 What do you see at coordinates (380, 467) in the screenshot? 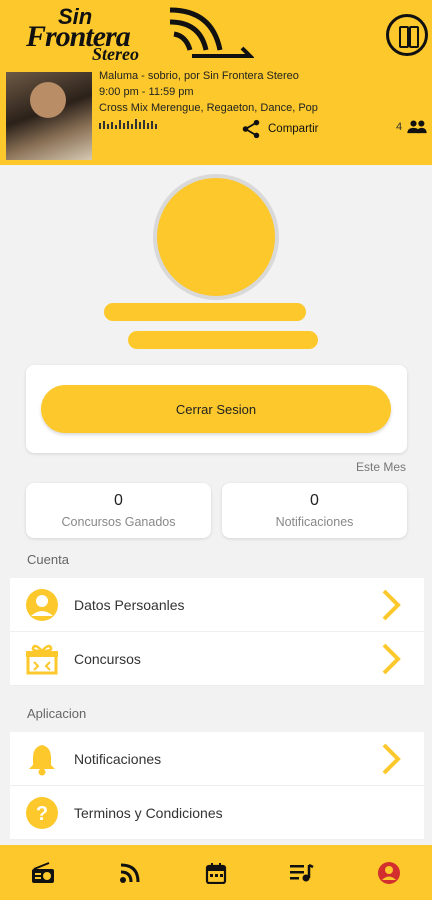
I see `stats-period-label: Este Mes` at bounding box center [380, 467].